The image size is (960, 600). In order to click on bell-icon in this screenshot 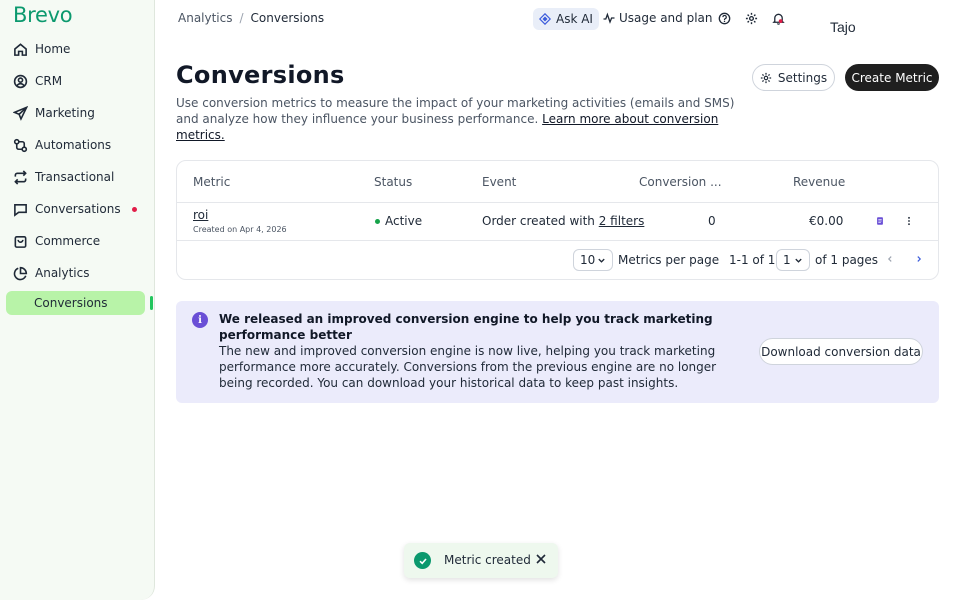, I will do `click(778, 18)`.